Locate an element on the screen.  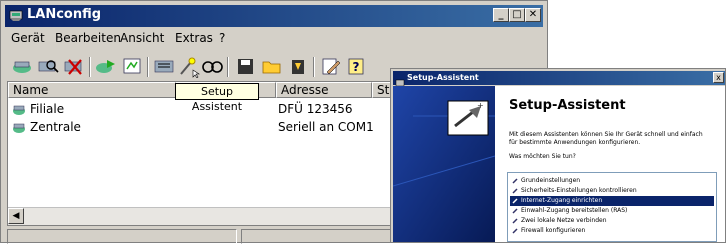
firmware-icon is located at coordinates (298, 66).